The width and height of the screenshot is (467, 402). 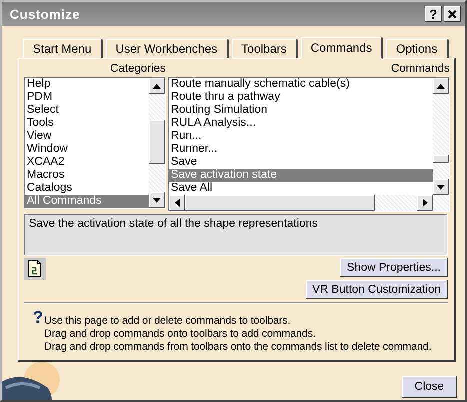 What do you see at coordinates (87, 149) in the screenshot?
I see `list-item: Window` at bounding box center [87, 149].